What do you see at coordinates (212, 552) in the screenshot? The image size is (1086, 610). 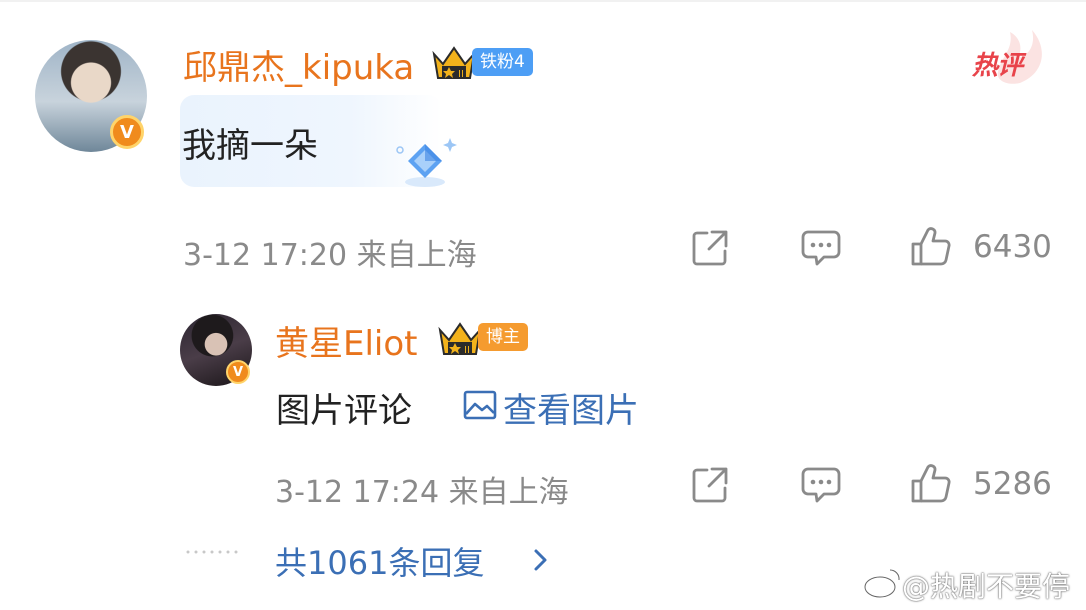 I see `dotted-line` at bounding box center [212, 552].